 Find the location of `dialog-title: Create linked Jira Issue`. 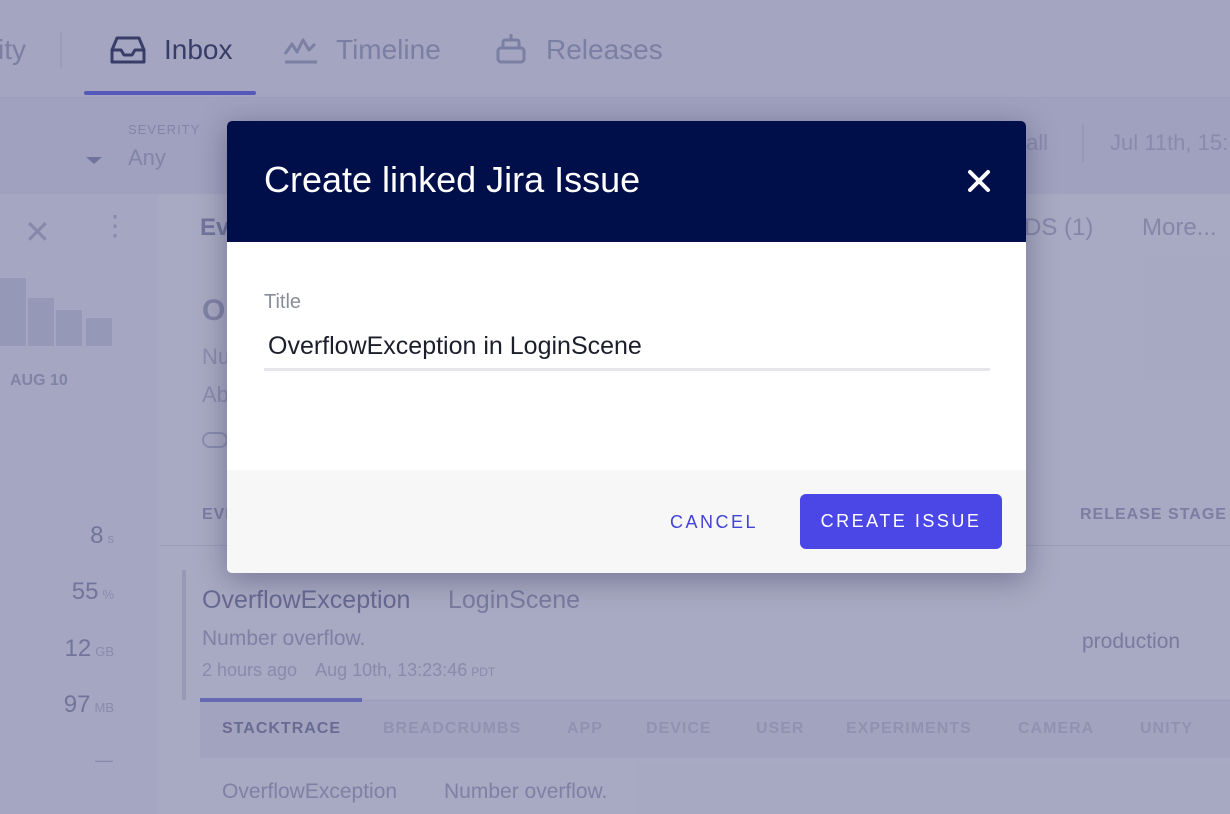

dialog-title: Create linked Jira Issue is located at coordinates (452, 179).